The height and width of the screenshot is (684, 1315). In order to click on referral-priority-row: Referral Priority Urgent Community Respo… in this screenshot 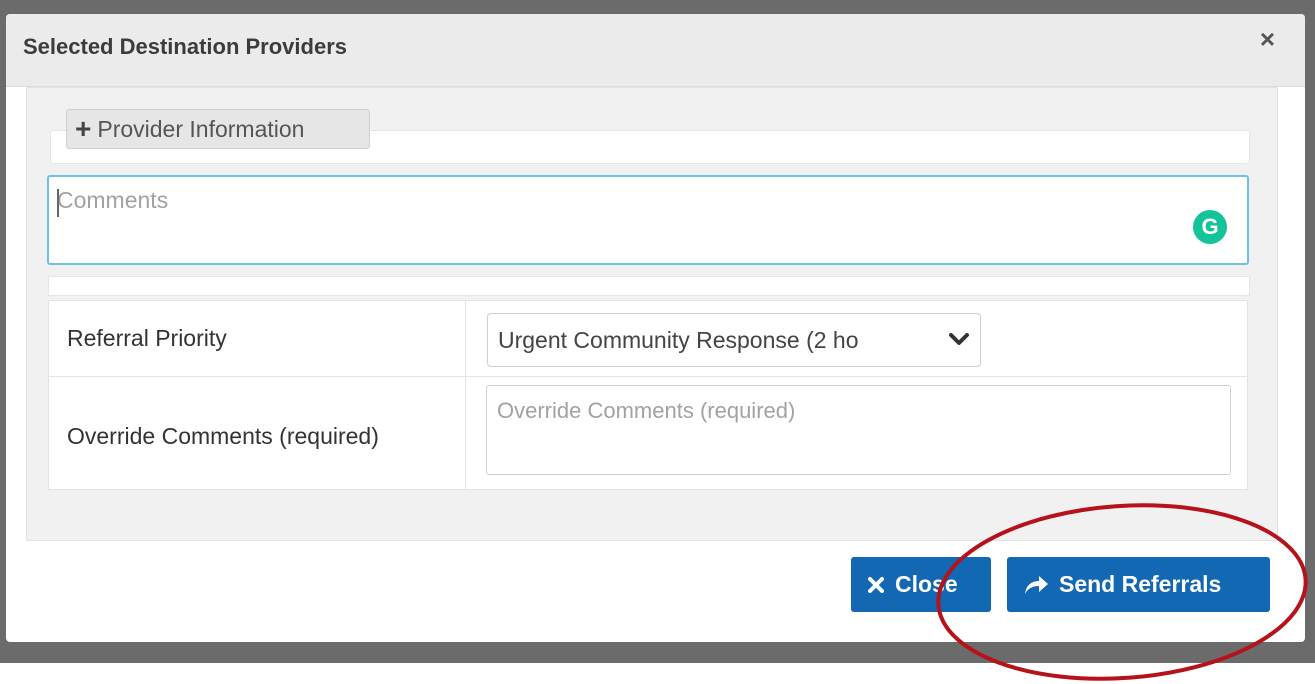, I will do `click(648, 339)`.